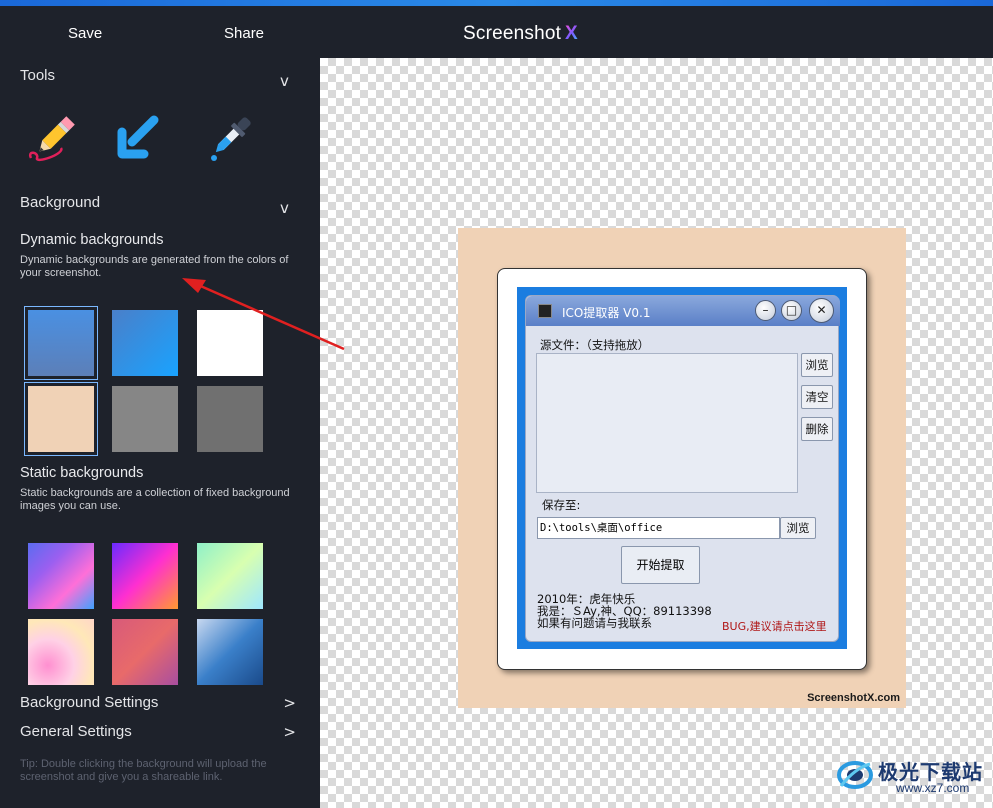  What do you see at coordinates (38, 75) in the screenshot?
I see `tools-section-title: Tools` at bounding box center [38, 75].